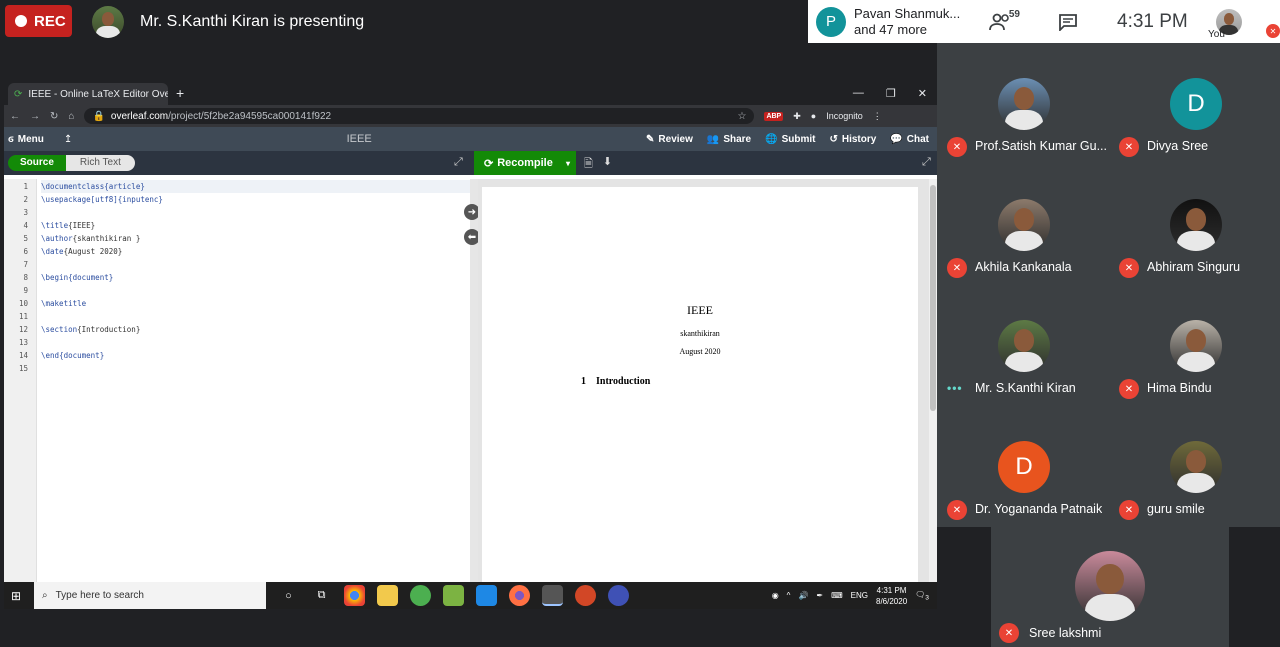 The width and height of the screenshot is (1280, 647). I want to click on code-line: \documentclass{article}, so click(255, 186).